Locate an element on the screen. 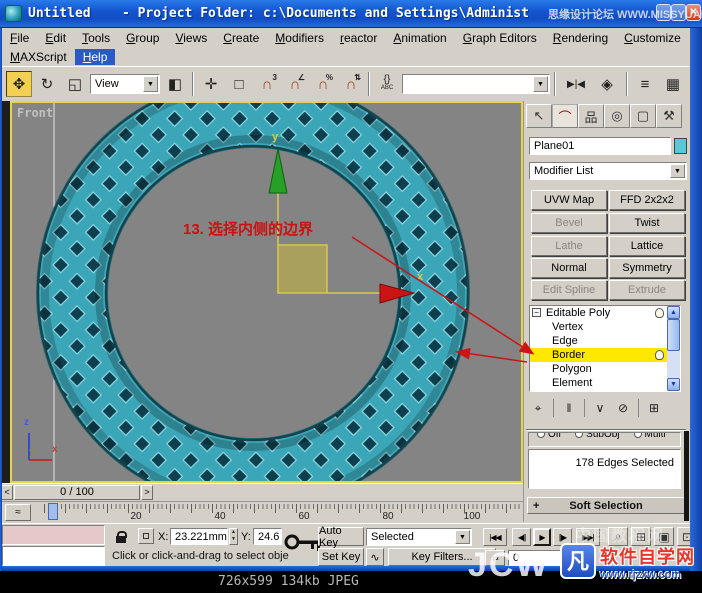 This screenshot has height=593, width=702. menu-edit: Edit is located at coordinates (55, 38).